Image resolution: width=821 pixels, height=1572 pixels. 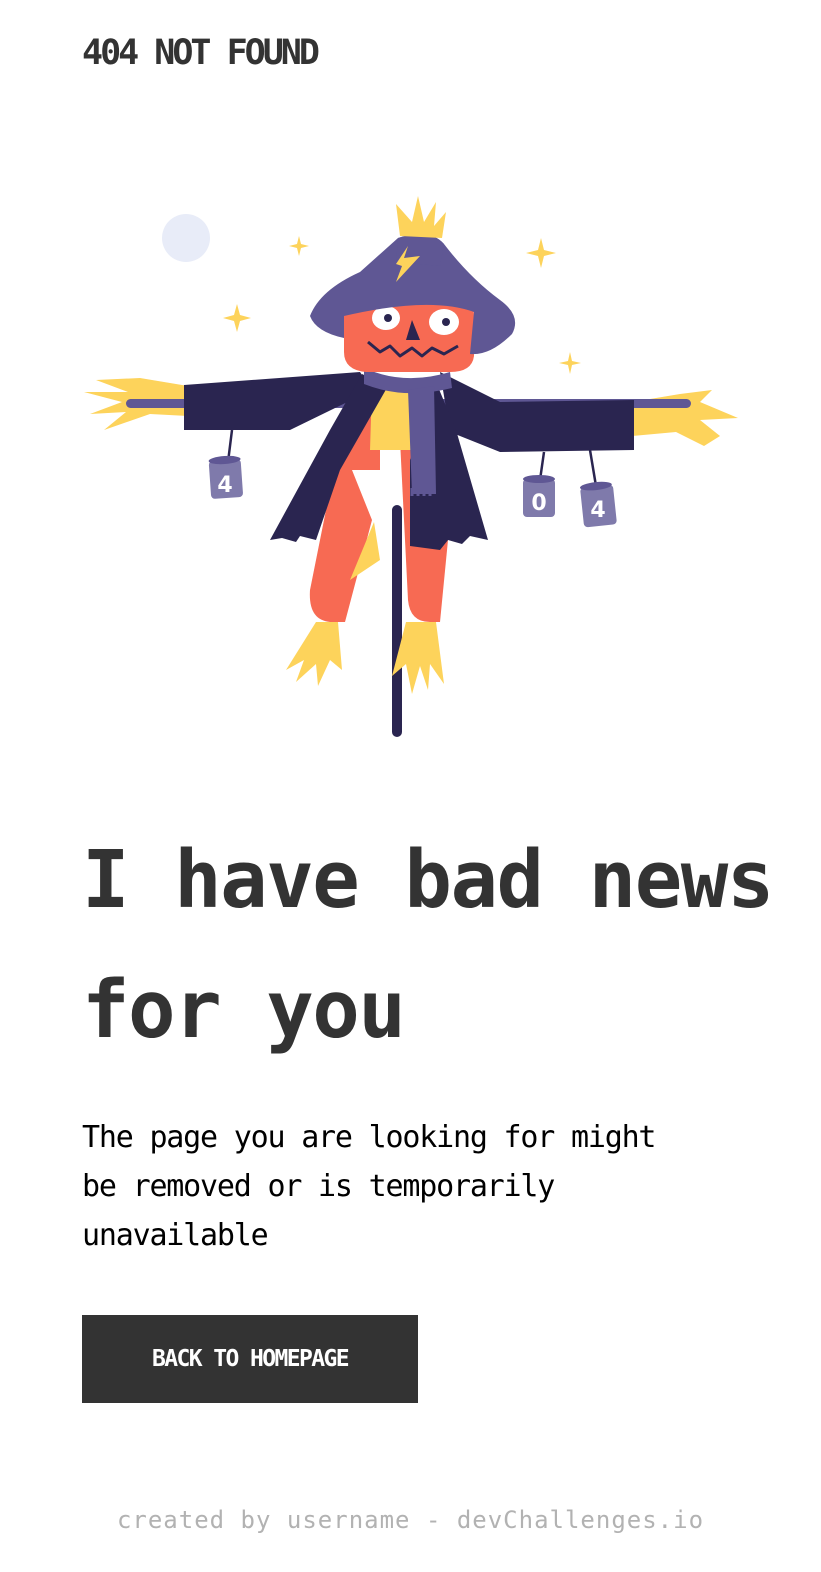 I want to click on site-logo: 404 NOT FOUND, so click(x=201, y=53).